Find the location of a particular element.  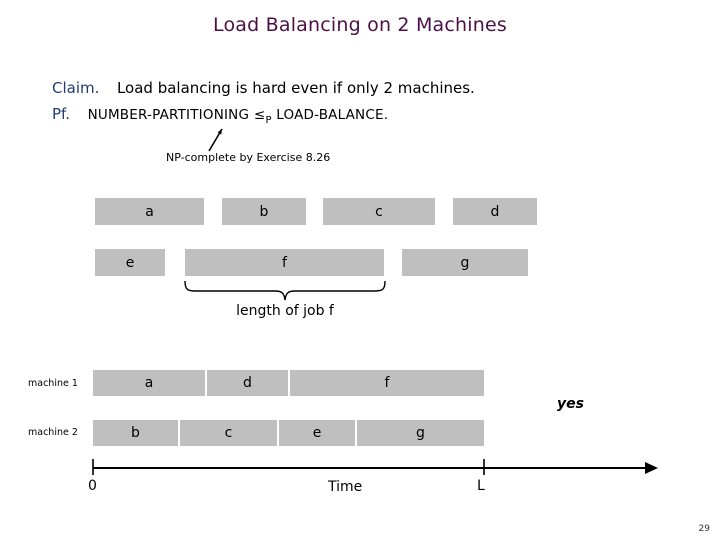

claim-keyword: Claim. is located at coordinates (76, 88).